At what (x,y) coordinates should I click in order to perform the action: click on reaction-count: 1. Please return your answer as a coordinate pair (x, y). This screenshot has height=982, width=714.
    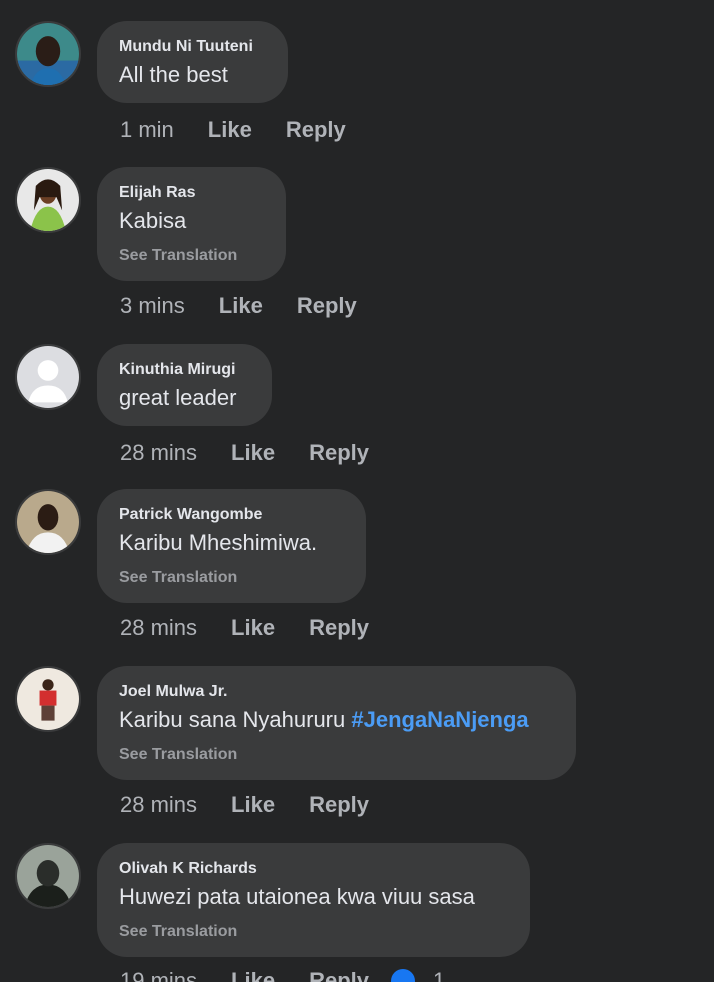
    Looking at the image, I should click on (439, 975).